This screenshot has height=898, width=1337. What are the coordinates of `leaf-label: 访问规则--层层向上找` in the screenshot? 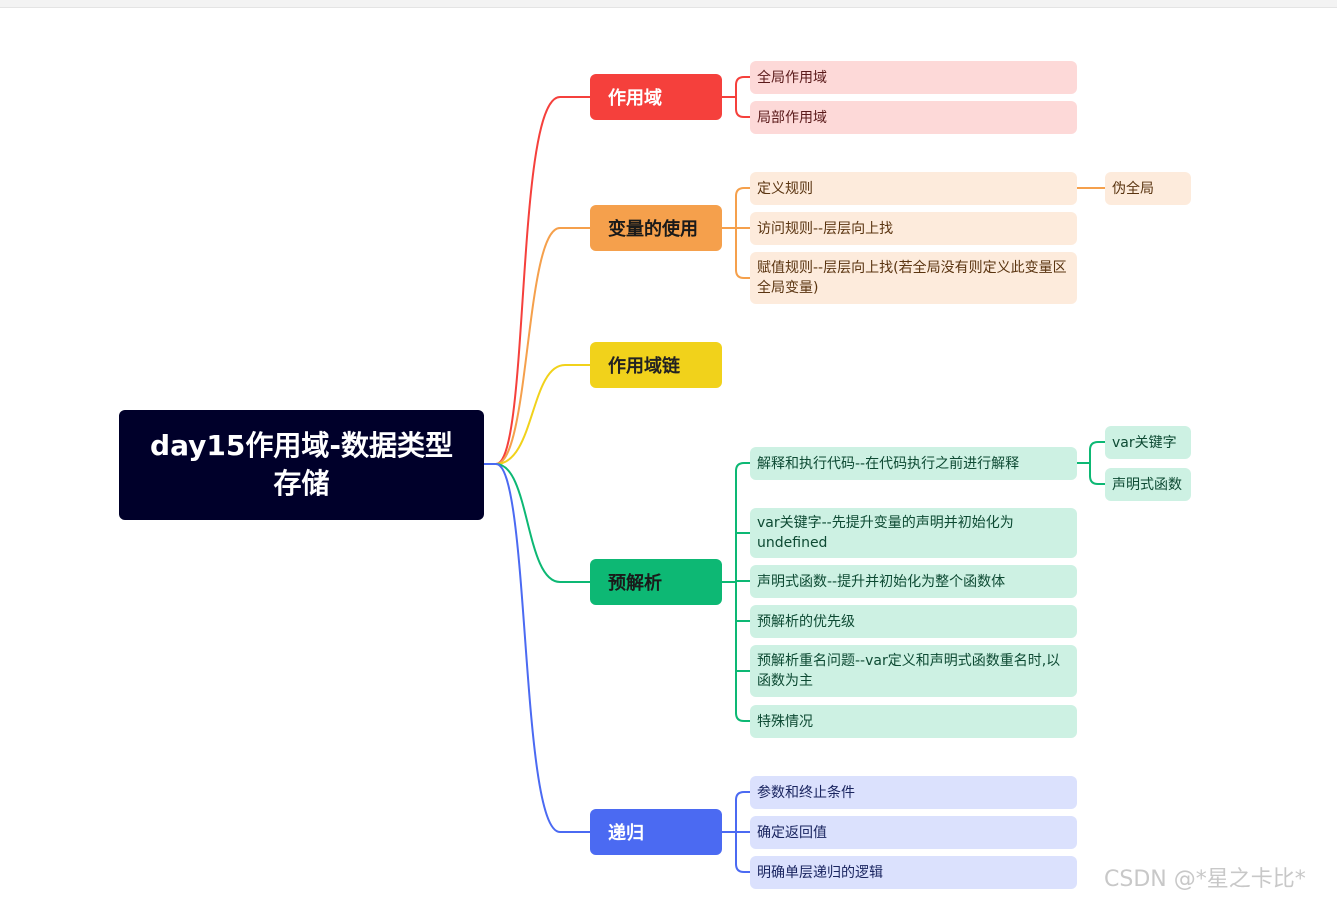 It's located at (825, 228).